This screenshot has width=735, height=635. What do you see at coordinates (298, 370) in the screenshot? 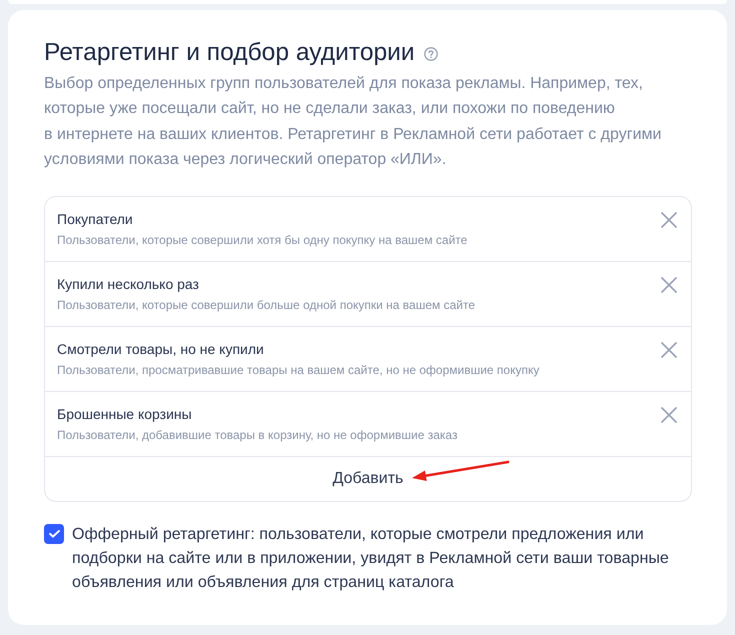
I see `audience-description: Пользователи, просматривавшие товары на вашем сайте, но не оформившие покупку` at bounding box center [298, 370].